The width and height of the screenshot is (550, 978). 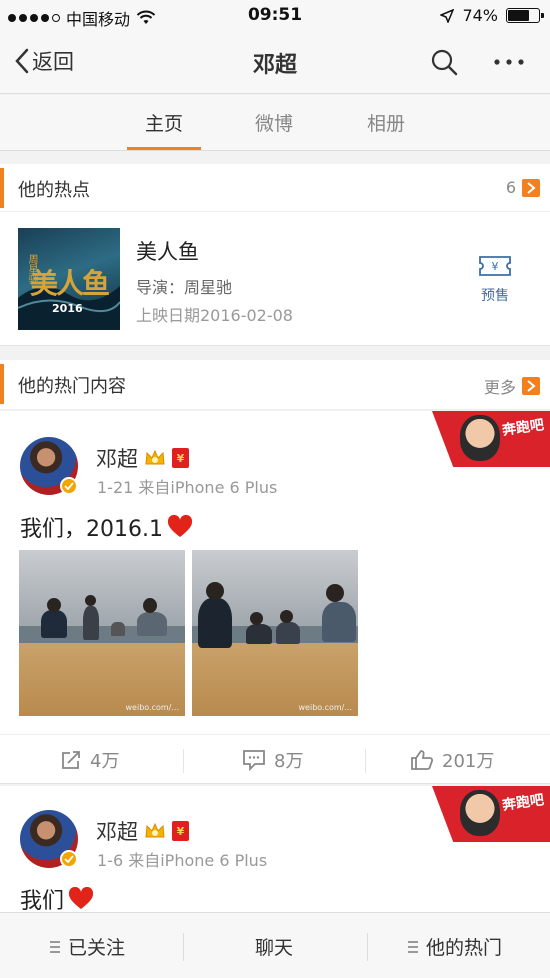 I want to click on presale-button: ¥ 预售, so click(x=495, y=279).